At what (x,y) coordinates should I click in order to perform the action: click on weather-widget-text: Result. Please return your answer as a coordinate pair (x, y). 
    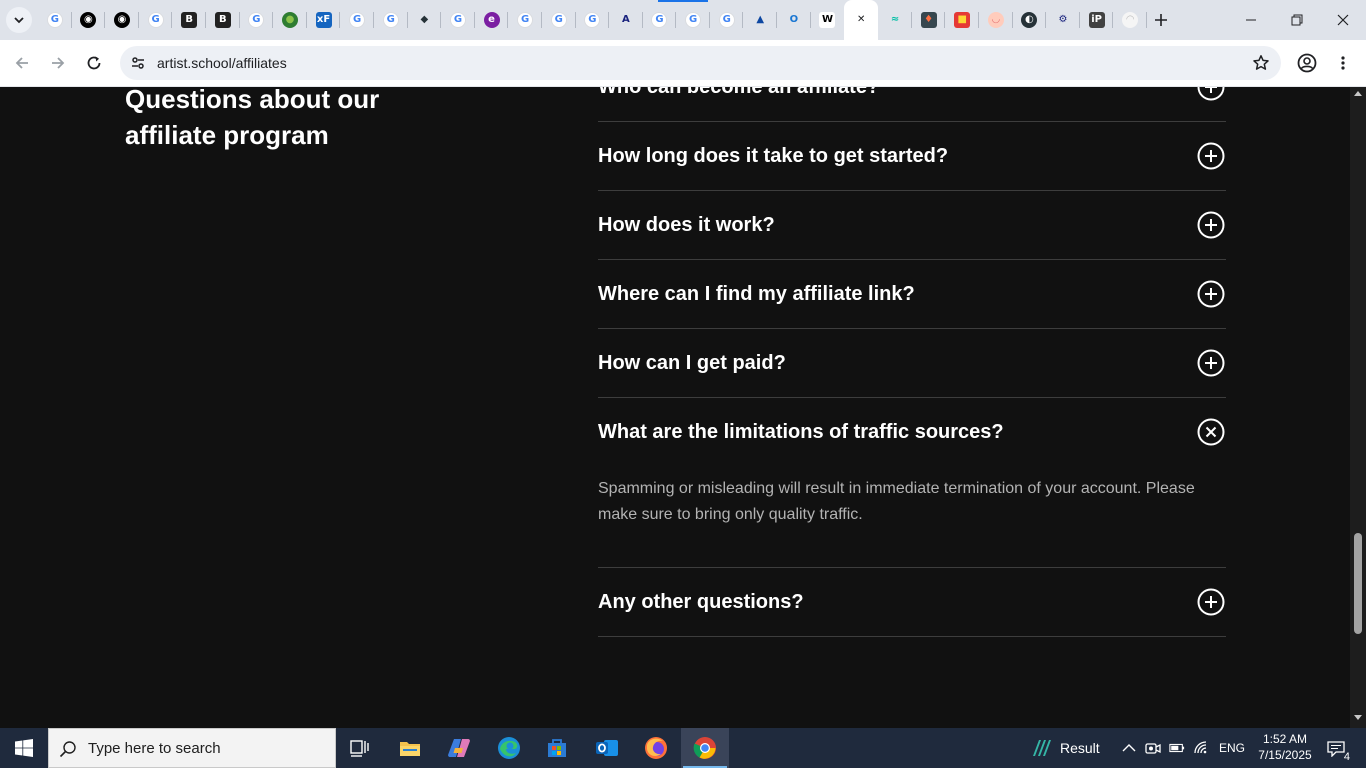
    Looking at the image, I should click on (1080, 748).